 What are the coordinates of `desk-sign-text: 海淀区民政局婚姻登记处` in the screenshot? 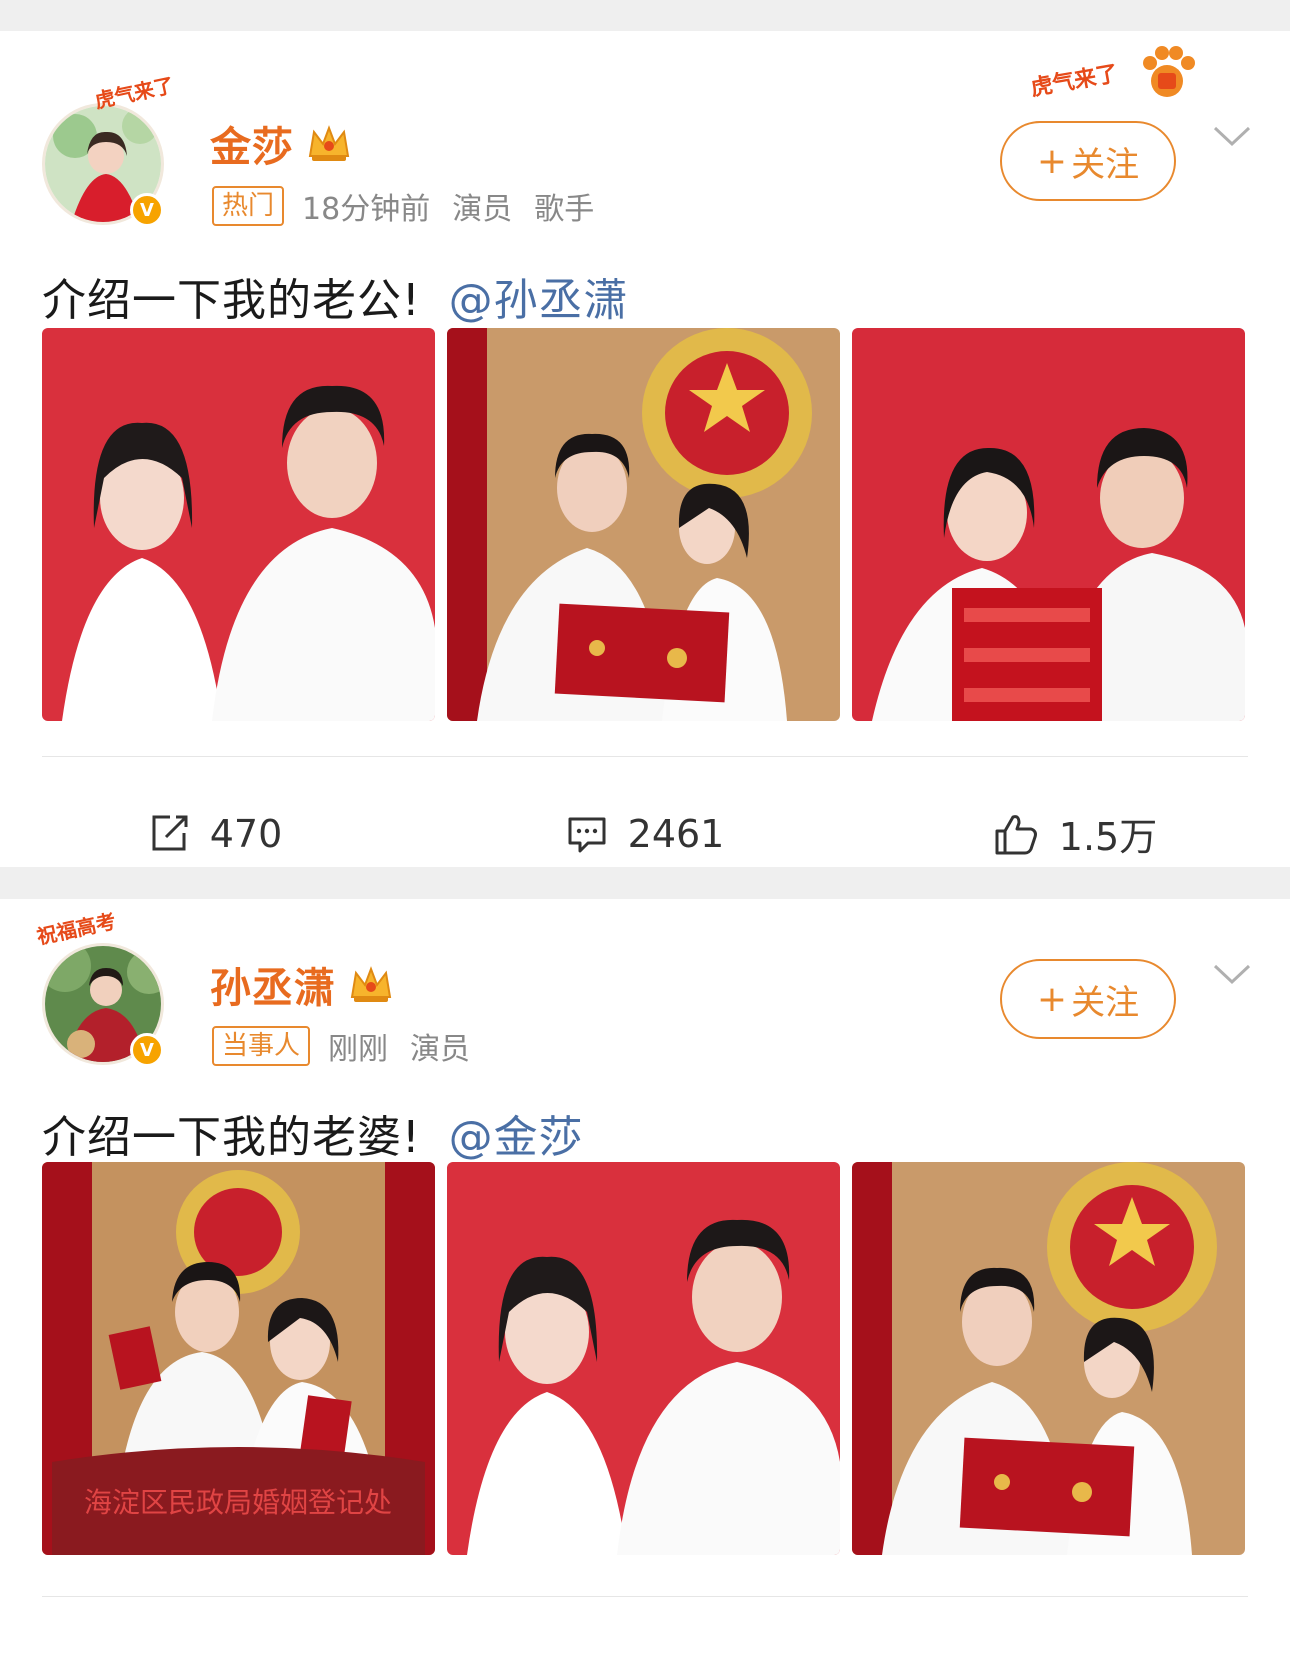 It's located at (238, 1502).